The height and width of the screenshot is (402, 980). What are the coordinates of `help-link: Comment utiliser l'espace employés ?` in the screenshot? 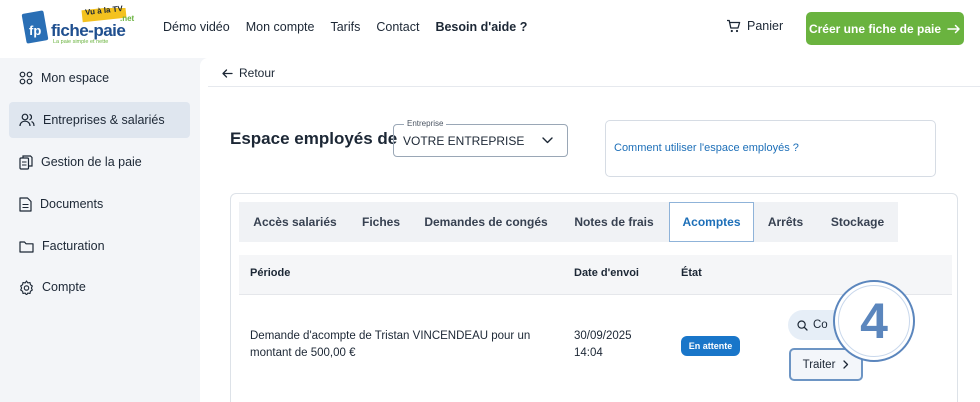 It's located at (706, 148).